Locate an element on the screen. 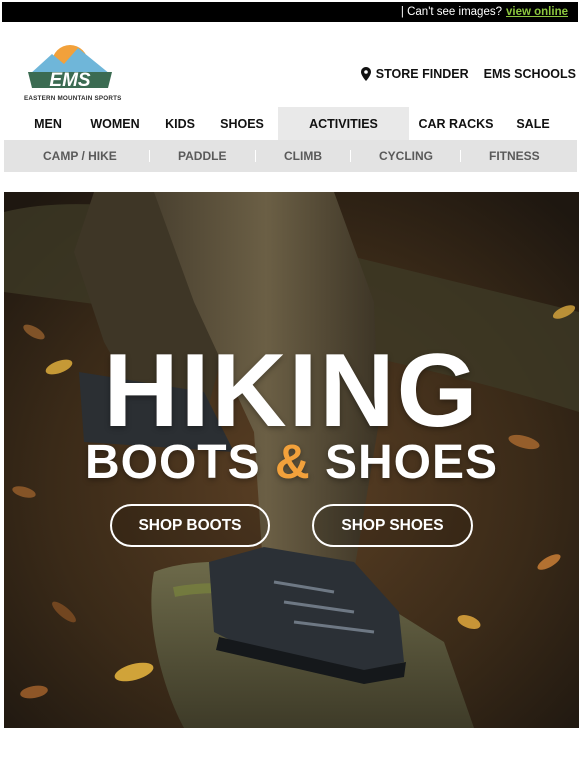  shop-shoes-button: SHOP SHOES is located at coordinates (392, 525).